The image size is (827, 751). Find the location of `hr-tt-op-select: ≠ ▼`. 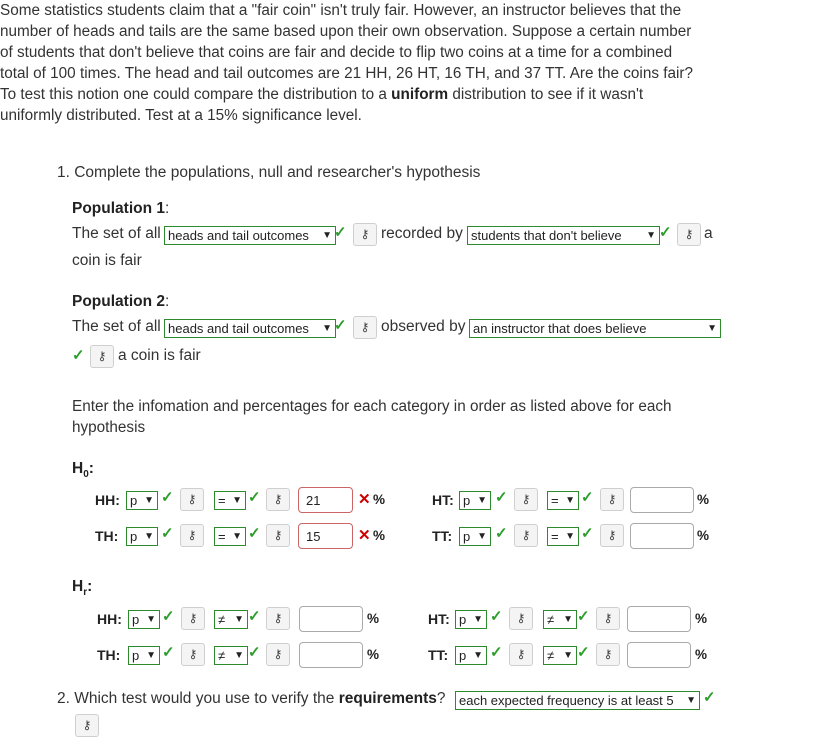

hr-tt-op-select: ≠ ▼ is located at coordinates (560, 655).